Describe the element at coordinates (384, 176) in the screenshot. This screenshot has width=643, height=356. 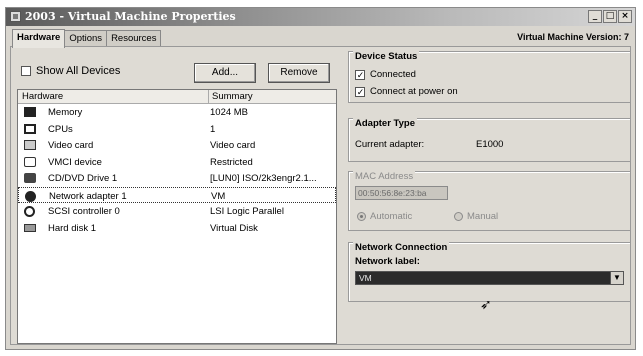
I see `mac-address-label: MAC Address` at that location.